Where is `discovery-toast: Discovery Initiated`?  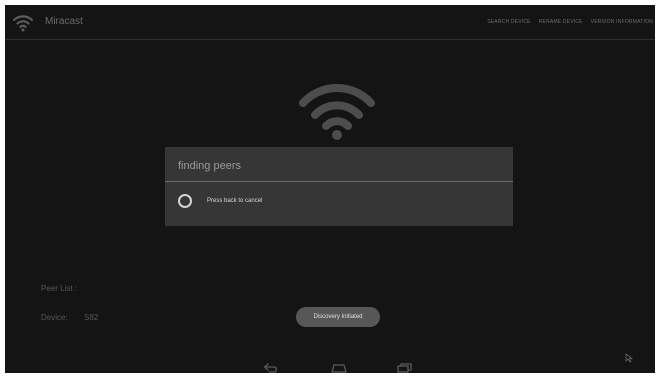
discovery-toast: Discovery Initiated is located at coordinates (338, 317).